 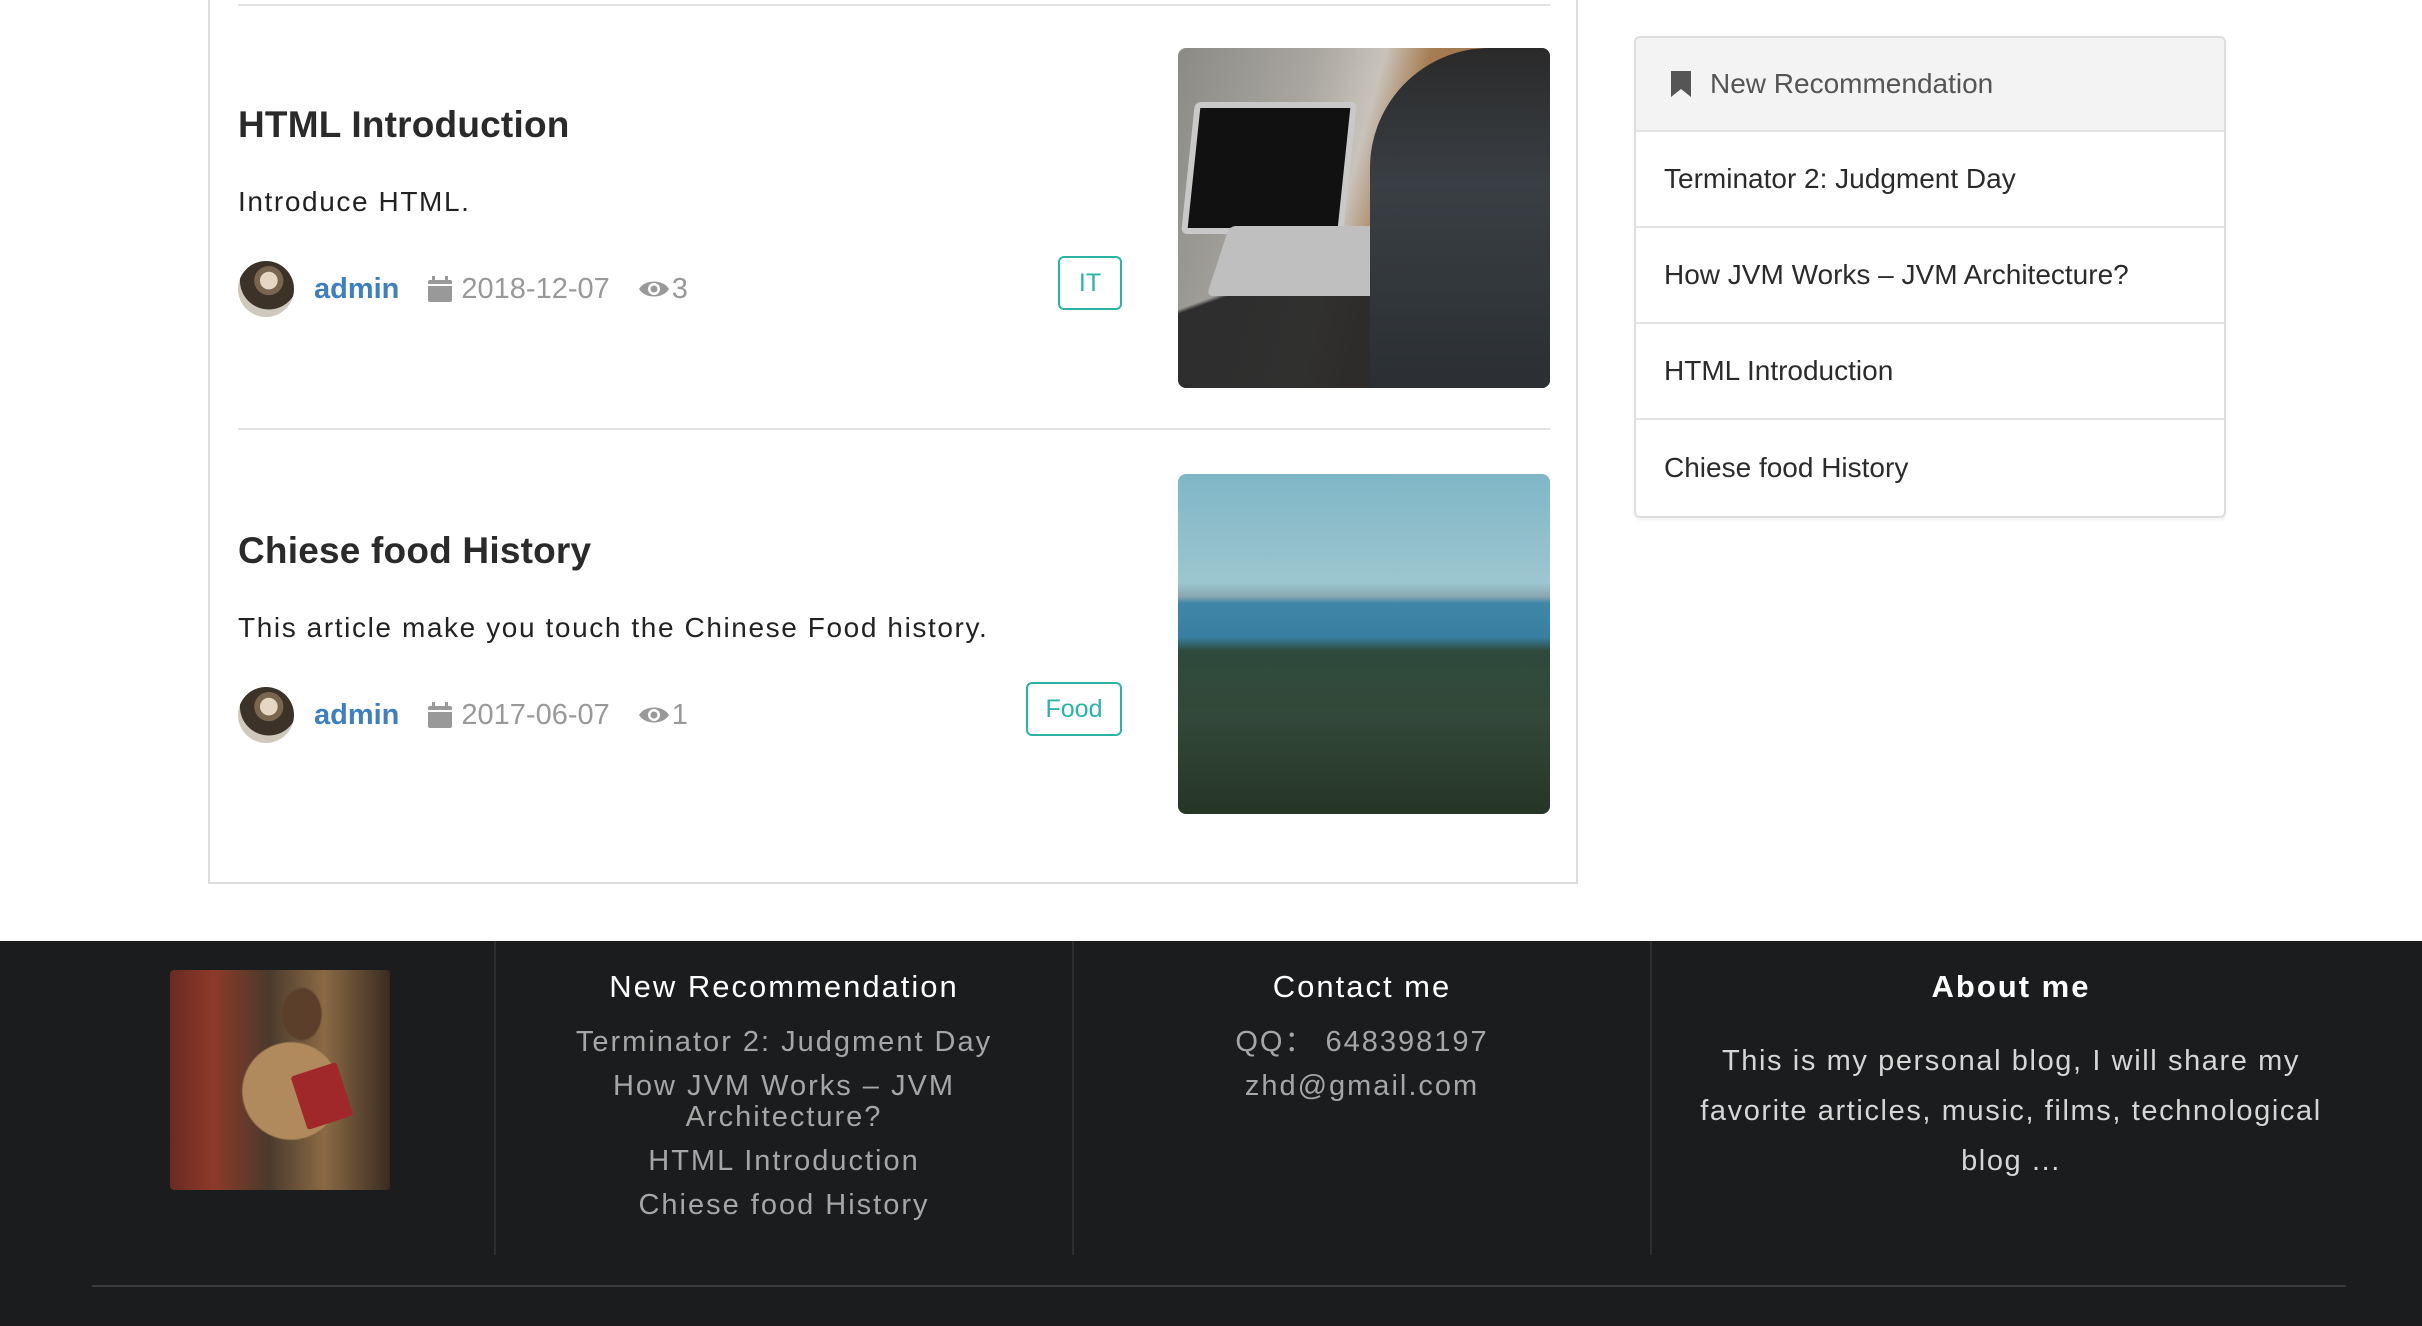 What do you see at coordinates (1362, 1086) in the screenshot?
I see `contact-email: zhd@gmail.com` at bounding box center [1362, 1086].